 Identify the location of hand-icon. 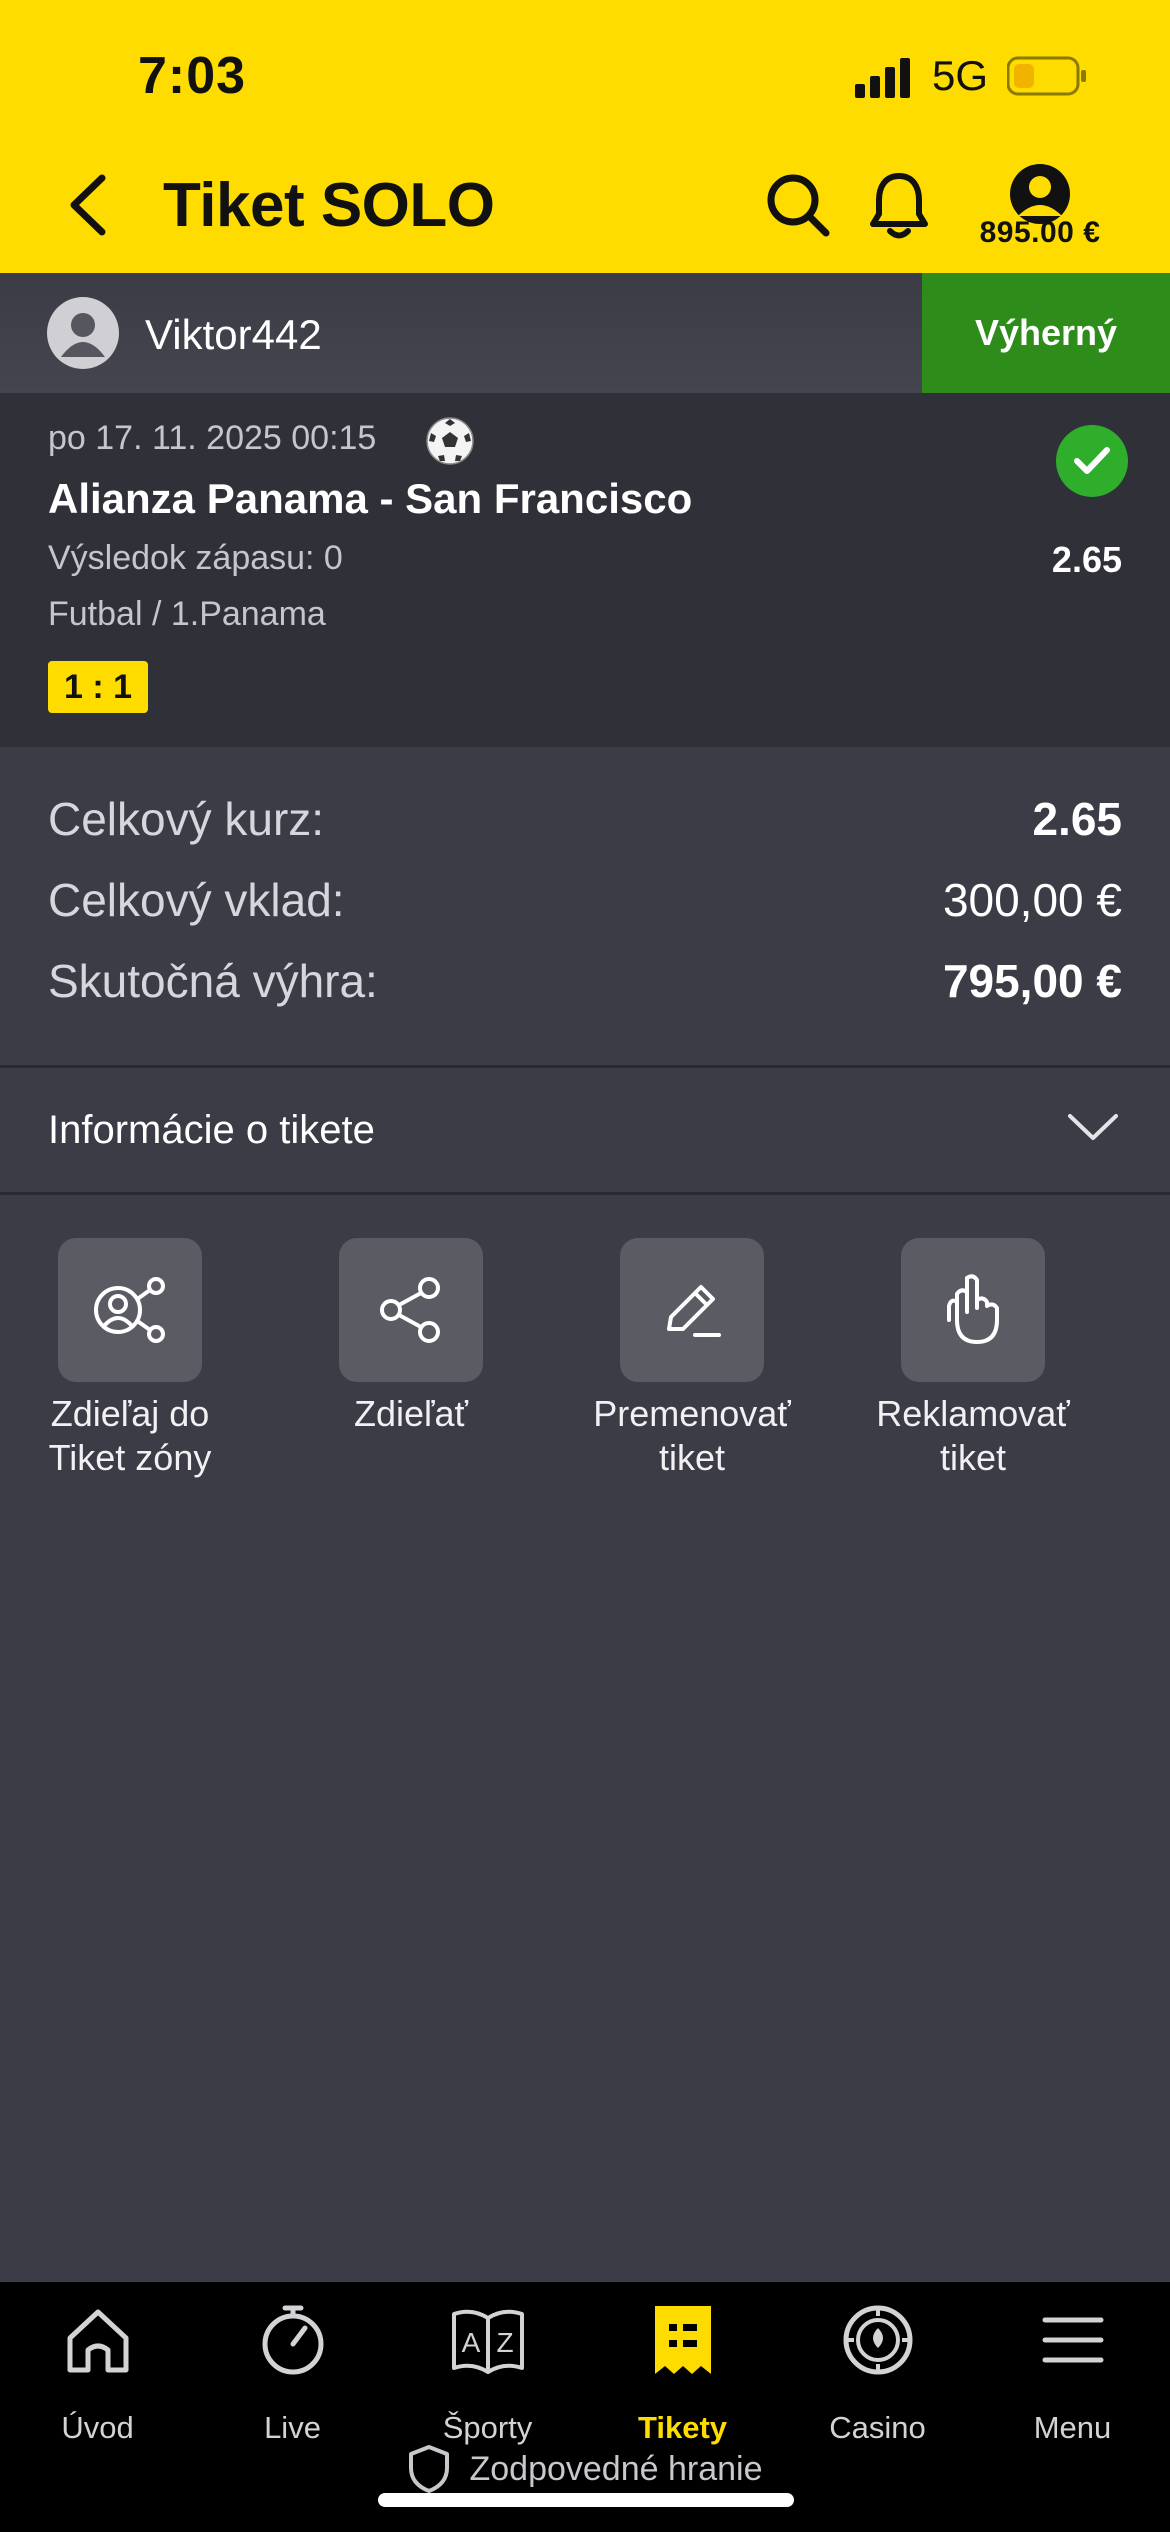
(973, 1309).